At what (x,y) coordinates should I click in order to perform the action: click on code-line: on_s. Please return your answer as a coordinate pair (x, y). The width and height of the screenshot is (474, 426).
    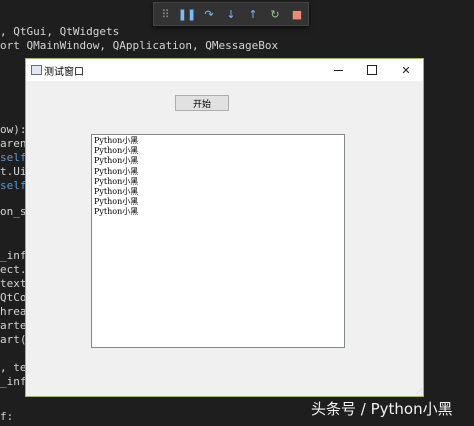
    Looking at the image, I should click on (13, 211).